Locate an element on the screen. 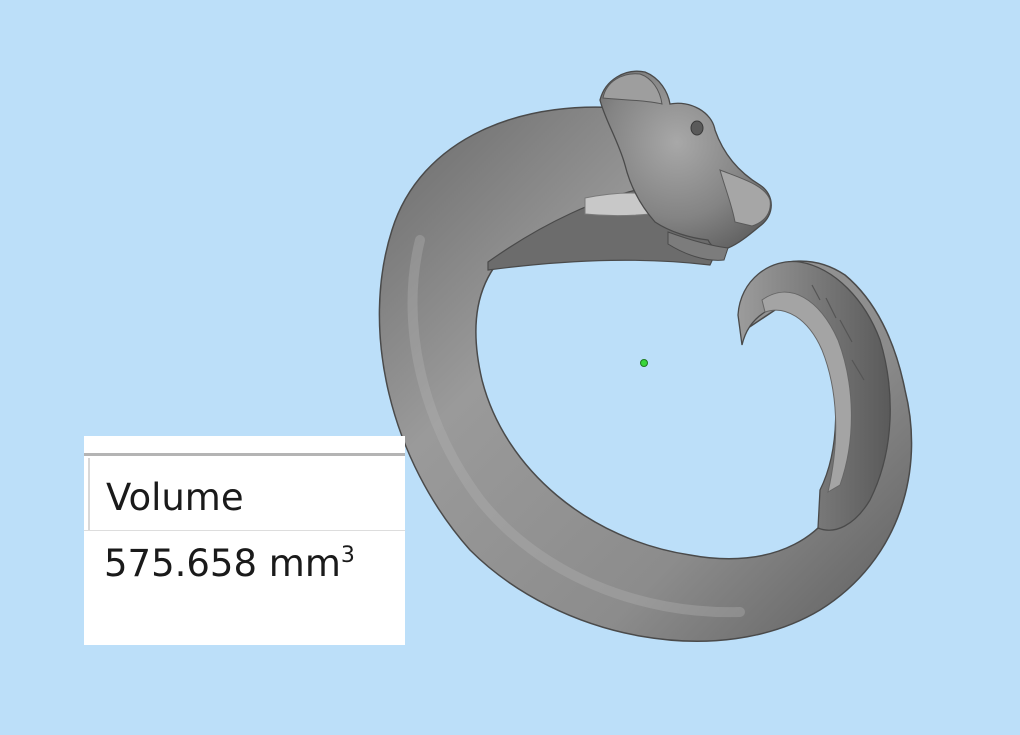 Image resolution: width=1020 pixels, height=735 pixels. header-left-divider is located at coordinates (89, 494).